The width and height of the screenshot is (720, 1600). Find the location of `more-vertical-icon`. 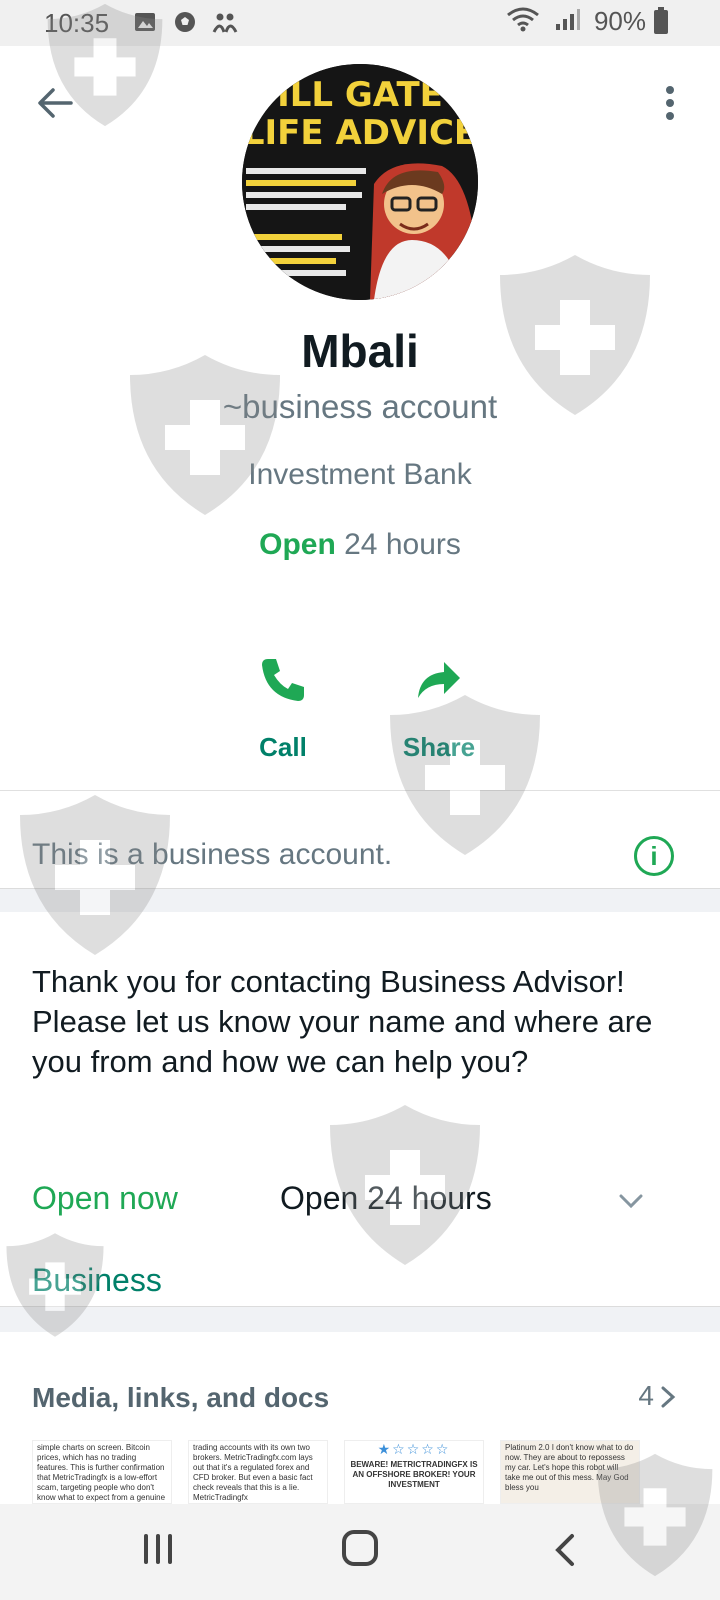

more-vertical-icon is located at coordinates (670, 103).